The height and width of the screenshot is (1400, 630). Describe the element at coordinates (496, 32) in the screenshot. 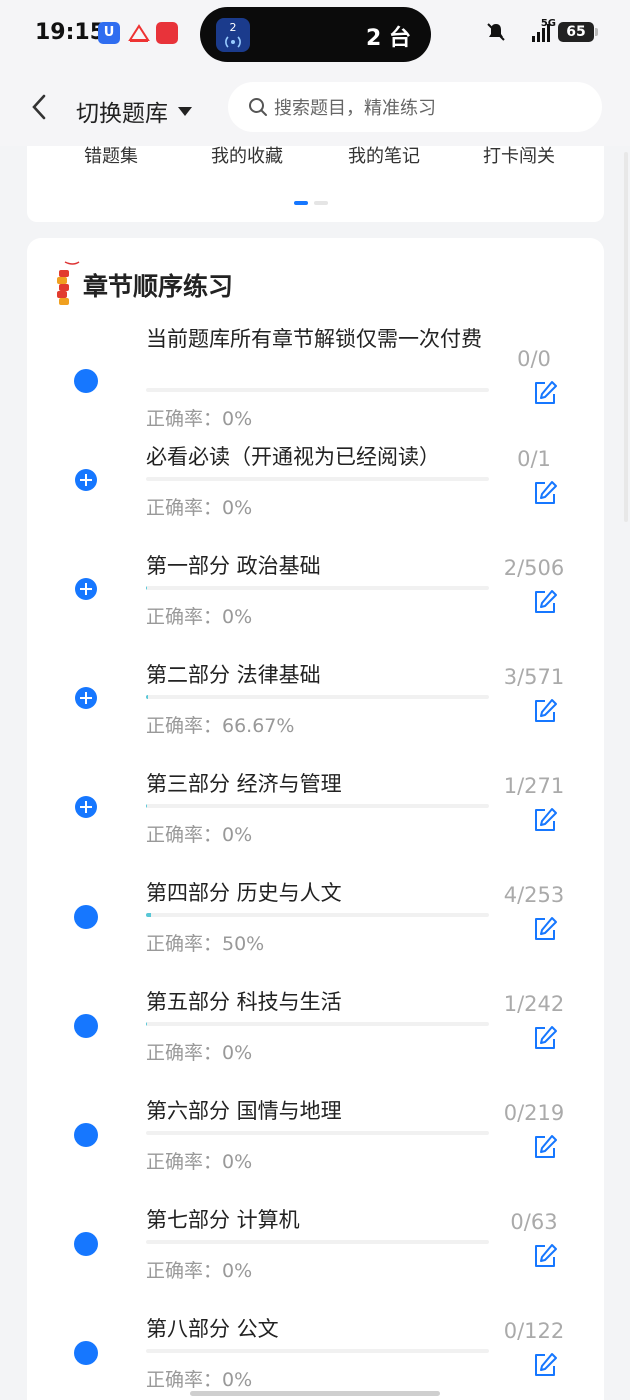

I see `bell-muted-icon` at that location.